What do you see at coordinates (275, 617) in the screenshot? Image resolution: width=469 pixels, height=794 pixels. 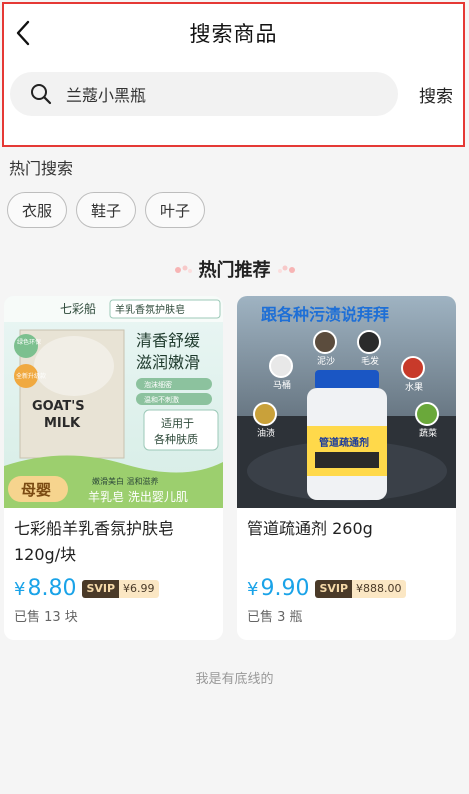 I see `sold-count: 已售 3 瓶` at bounding box center [275, 617].